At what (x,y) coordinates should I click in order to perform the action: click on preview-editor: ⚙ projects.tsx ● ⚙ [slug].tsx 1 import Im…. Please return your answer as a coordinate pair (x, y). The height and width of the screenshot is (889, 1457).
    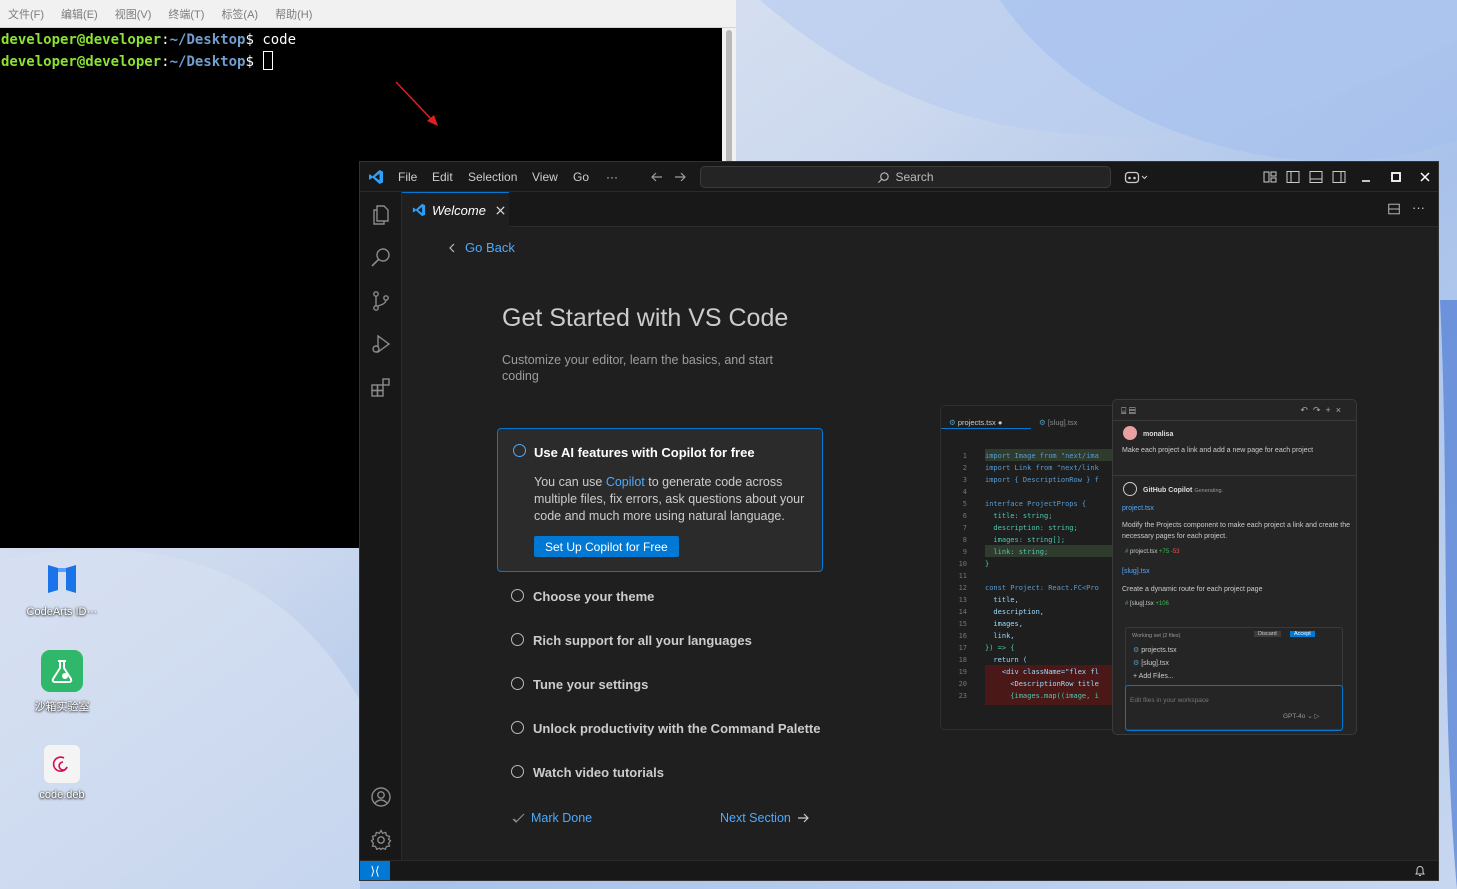
    Looking at the image, I should click on (1028, 567).